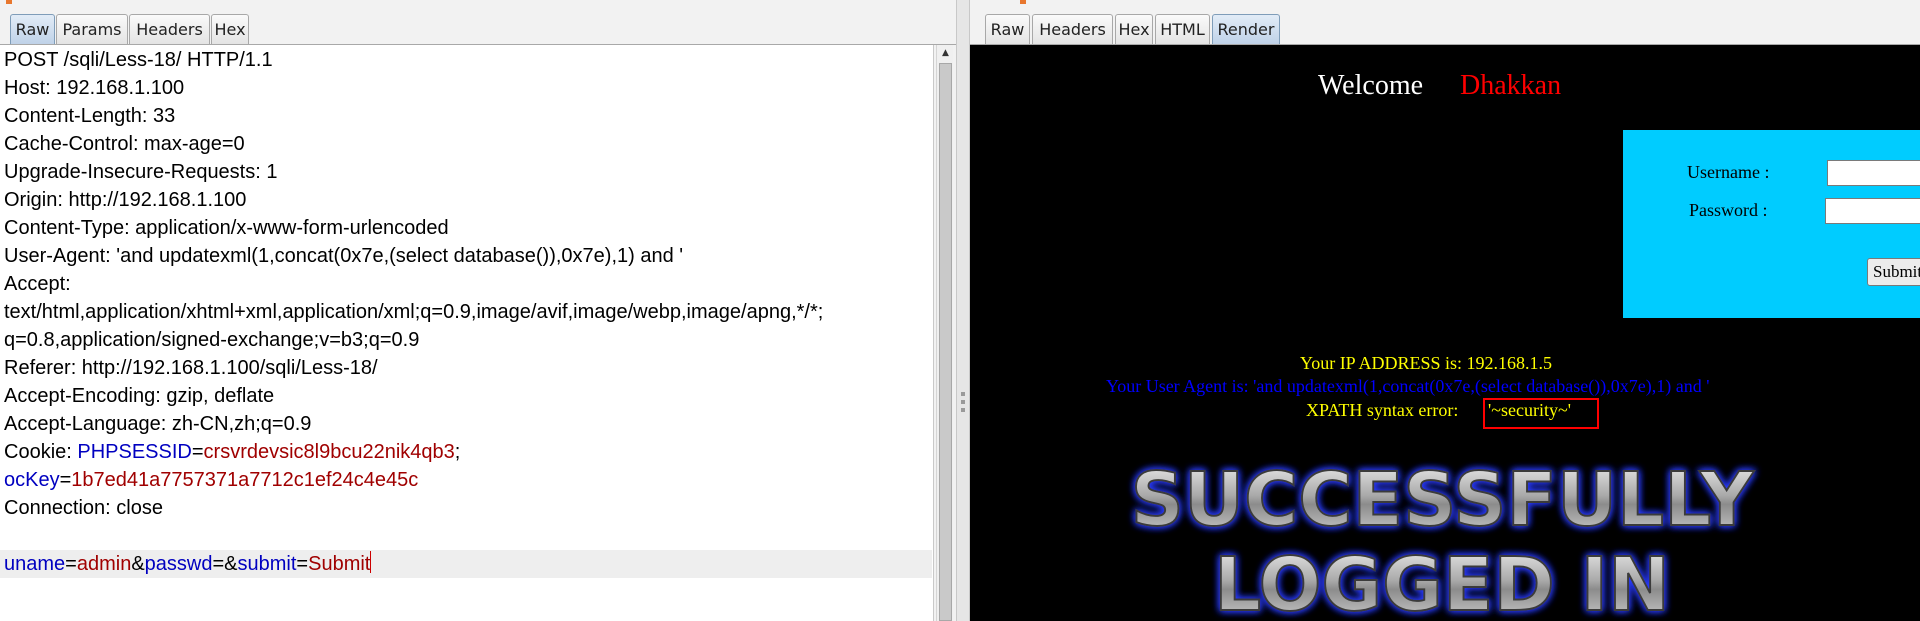  Describe the element at coordinates (35, 564) in the screenshot. I see `param-uname-name: uname` at that location.